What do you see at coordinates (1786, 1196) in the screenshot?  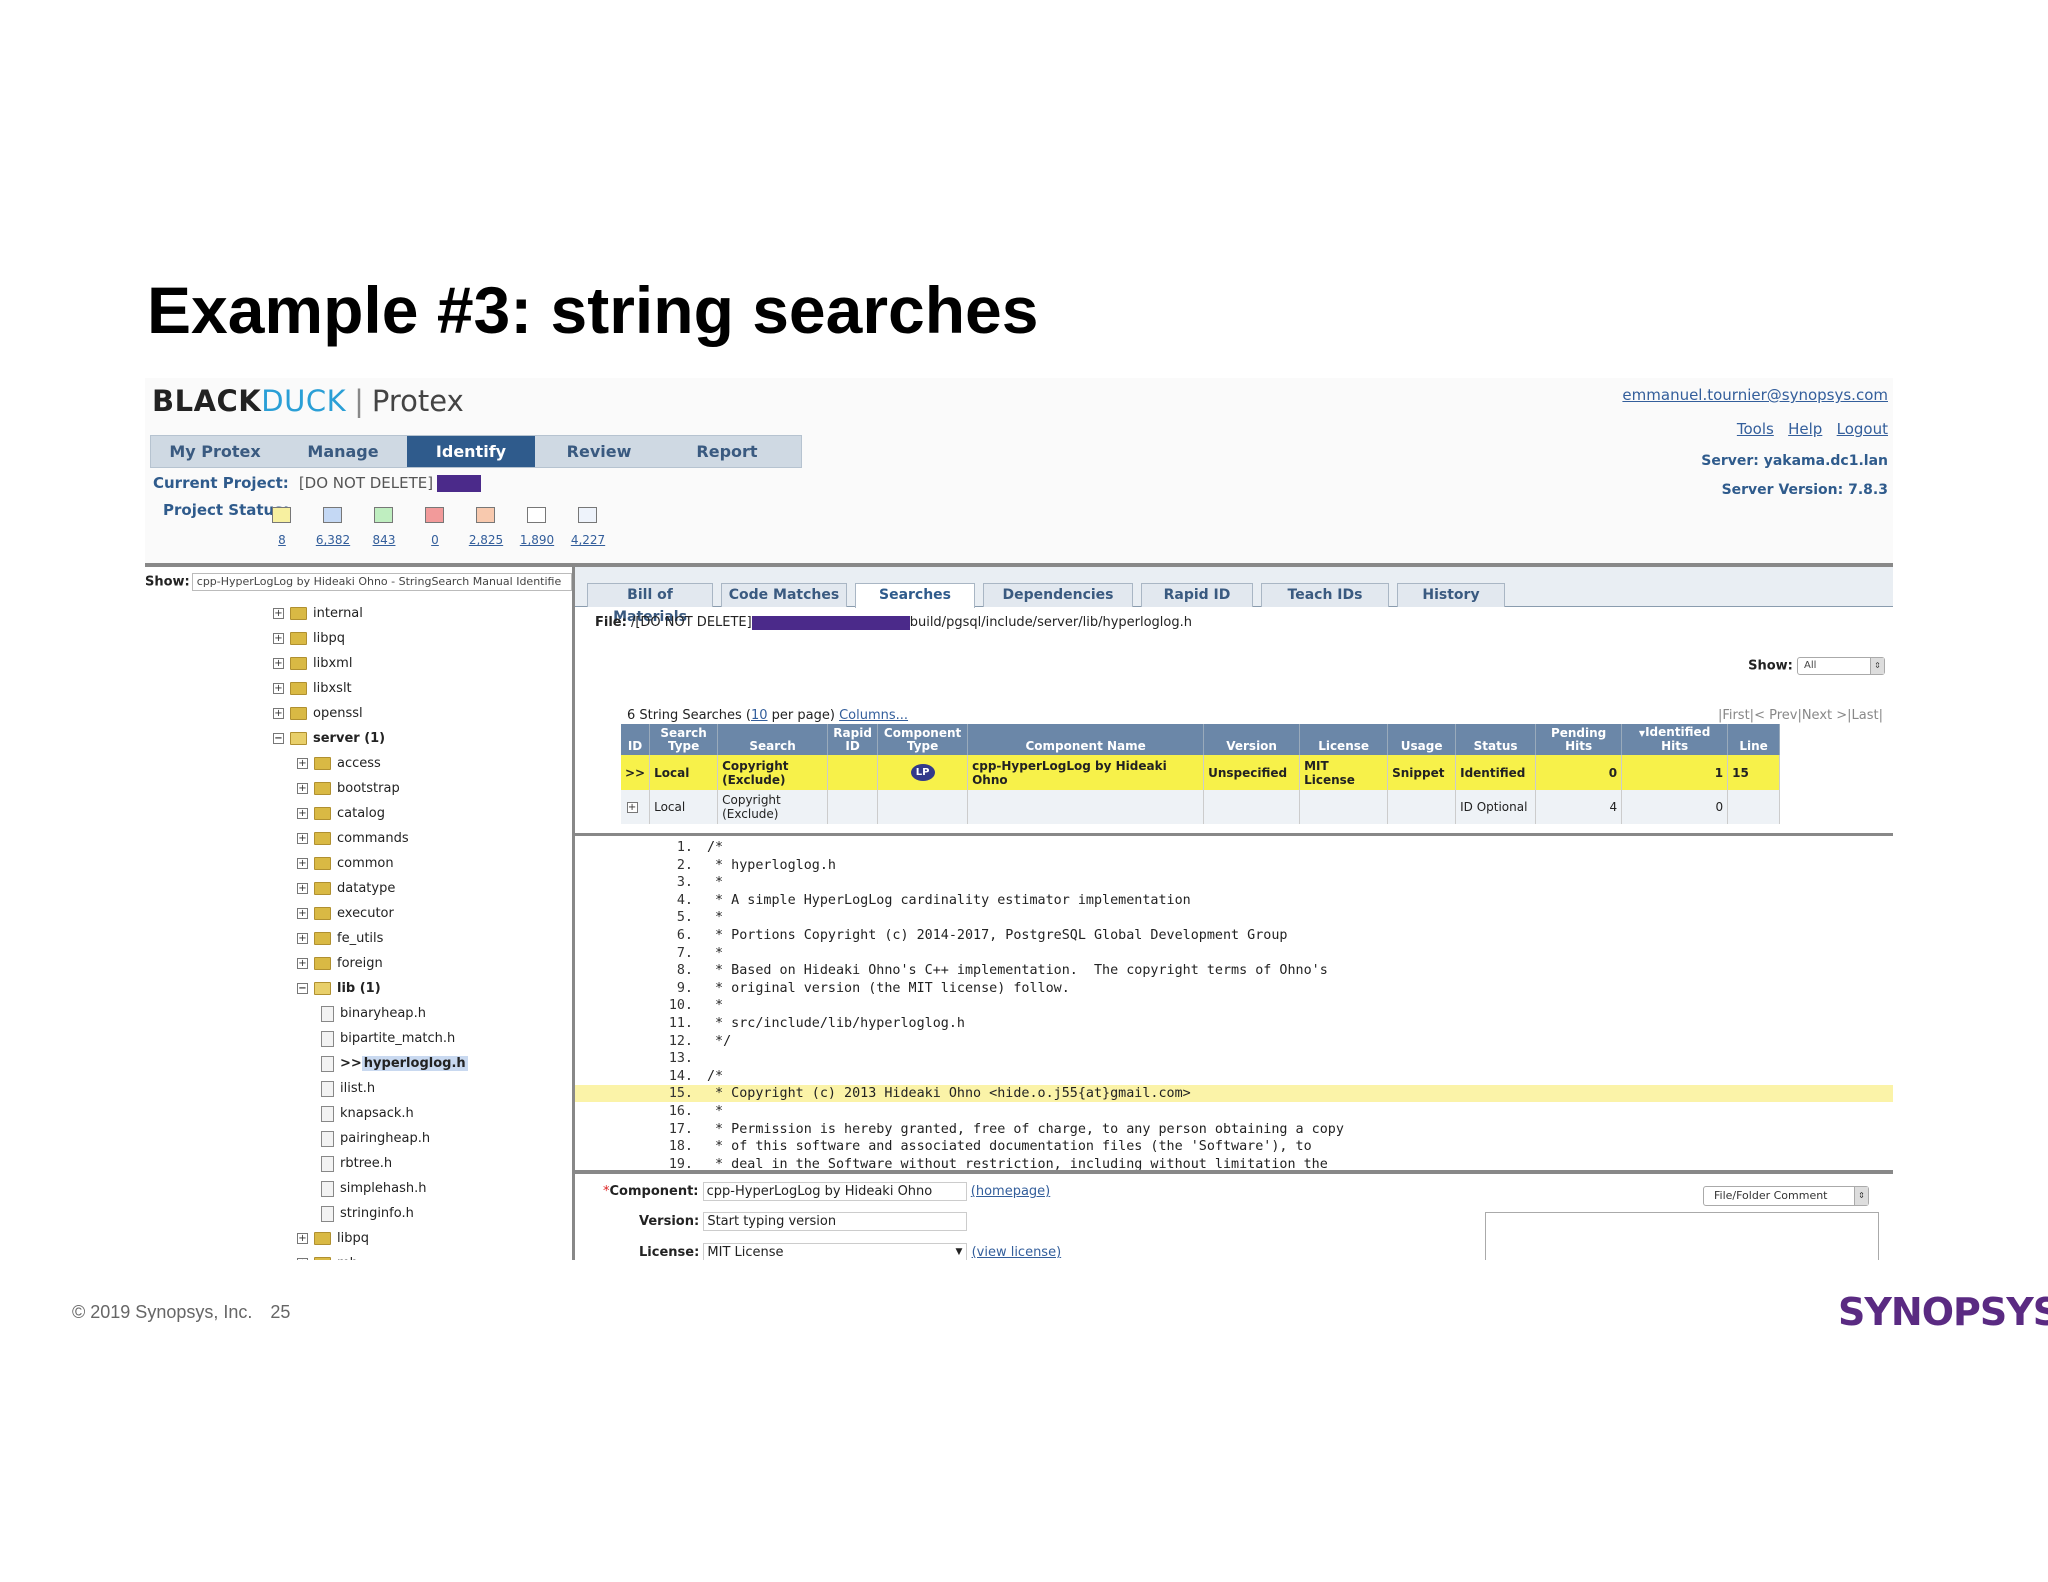 I see `comment-select: File/Folder Comment ⇕` at bounding box center [1786, 1196].